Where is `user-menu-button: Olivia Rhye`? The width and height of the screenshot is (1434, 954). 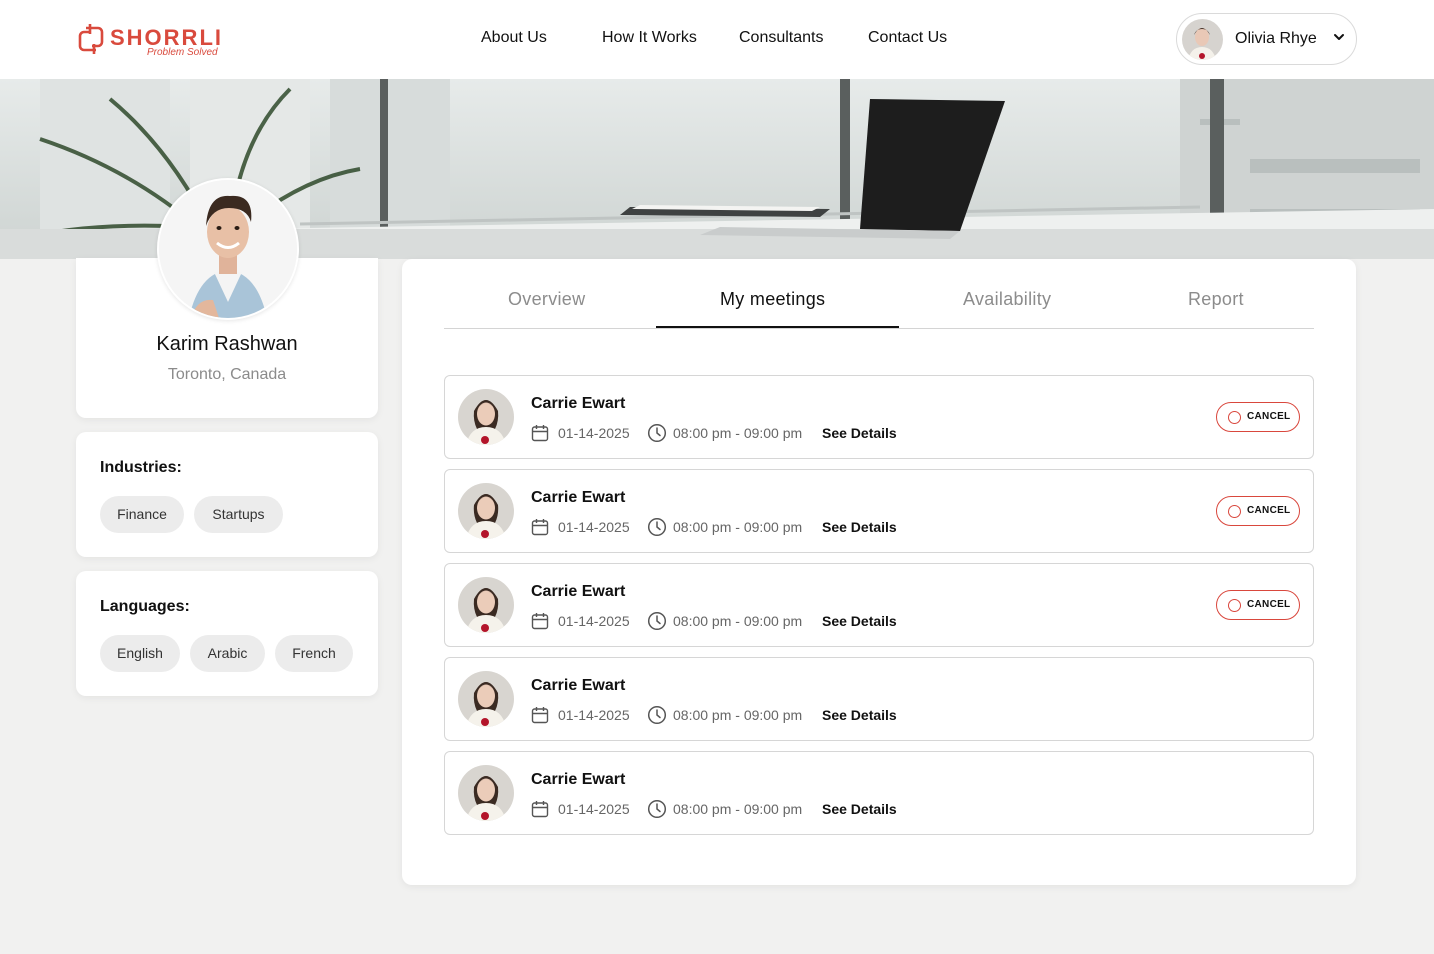 user-menu-button: Olivia Rhye is located at coordinates (1266, 39).